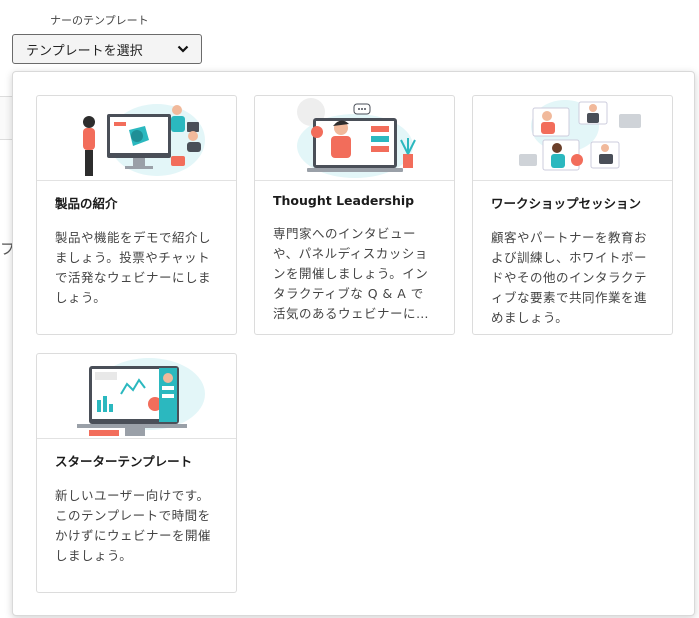  Describe the element at coordinates (133, 267) in the screenshot. I see `card-description: 製品や機能をデモで紹介しましょう。投票やチャットで活発なウェビナーにしましょう。` at that location.